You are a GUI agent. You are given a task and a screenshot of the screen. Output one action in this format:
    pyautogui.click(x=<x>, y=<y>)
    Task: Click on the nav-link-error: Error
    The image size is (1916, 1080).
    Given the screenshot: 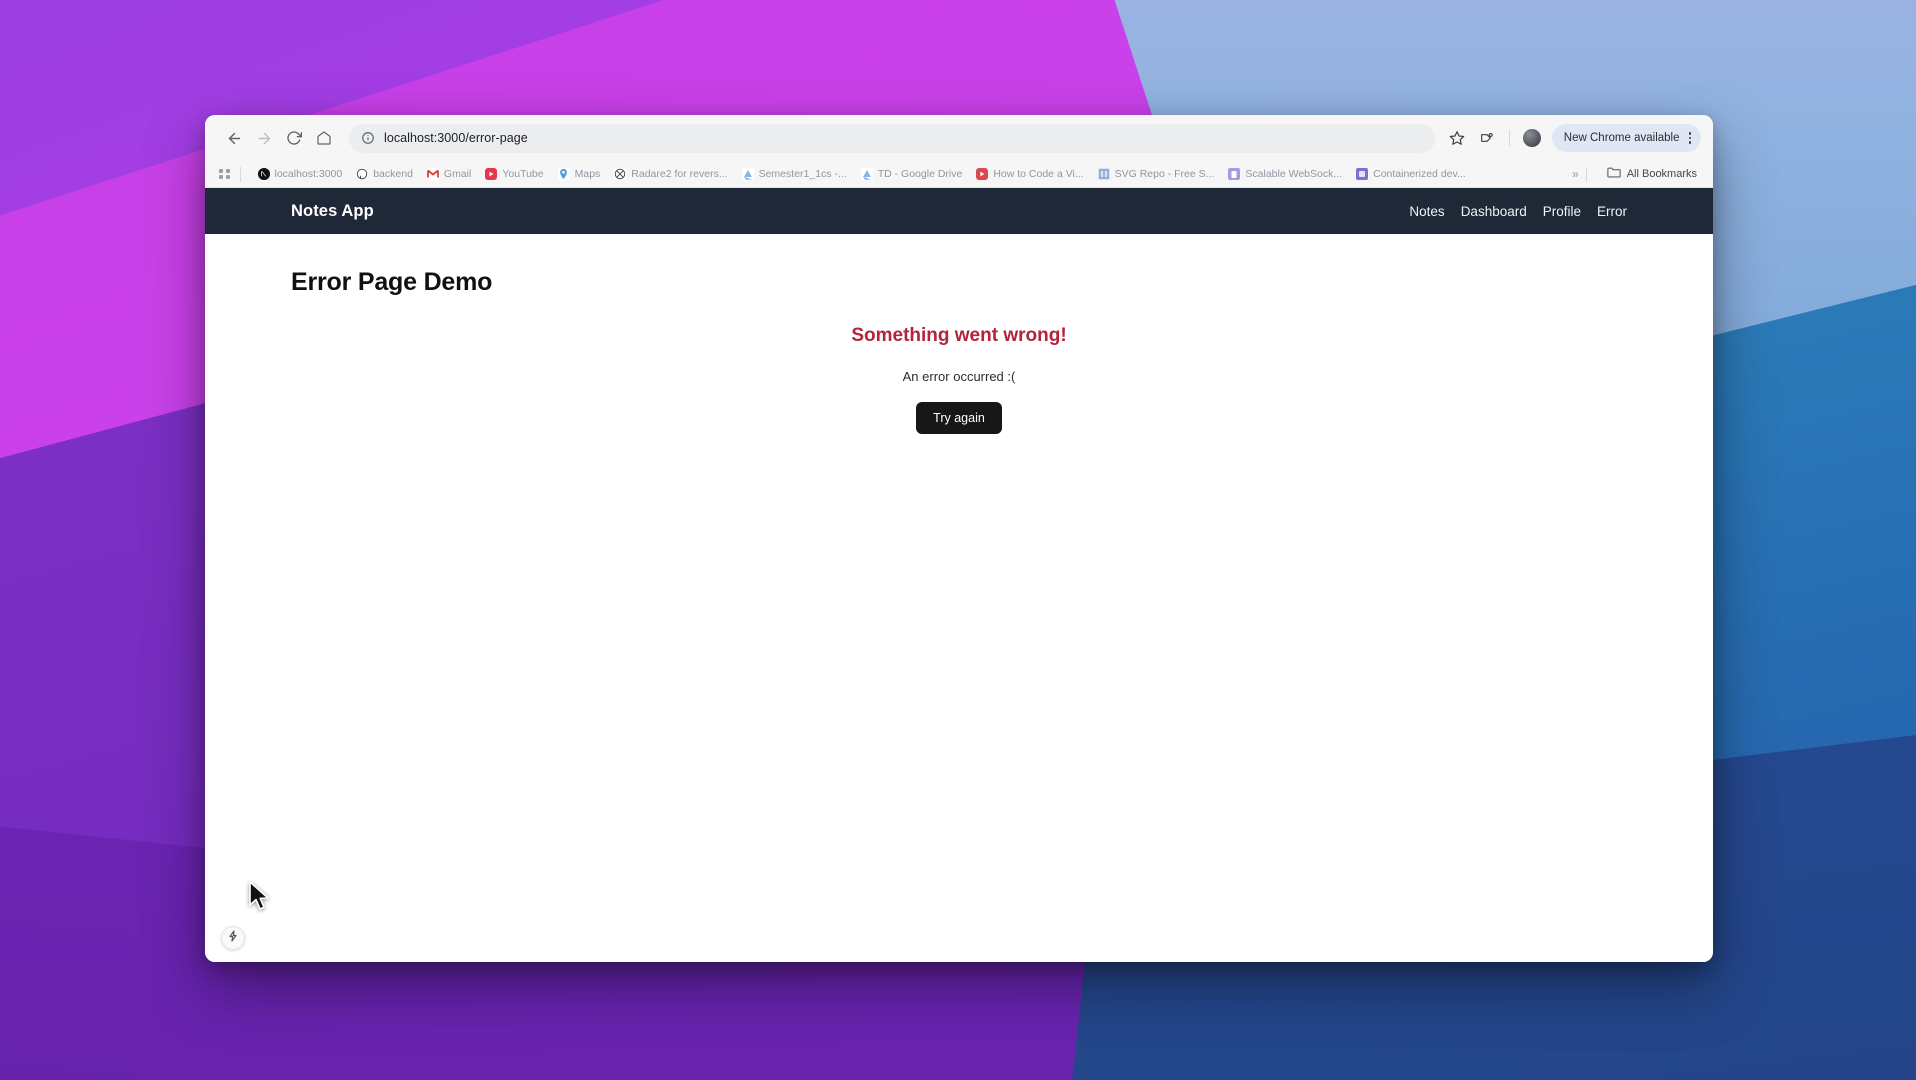 What is the action you would take?
    pyautogui.click(x=1612, y=211)
    